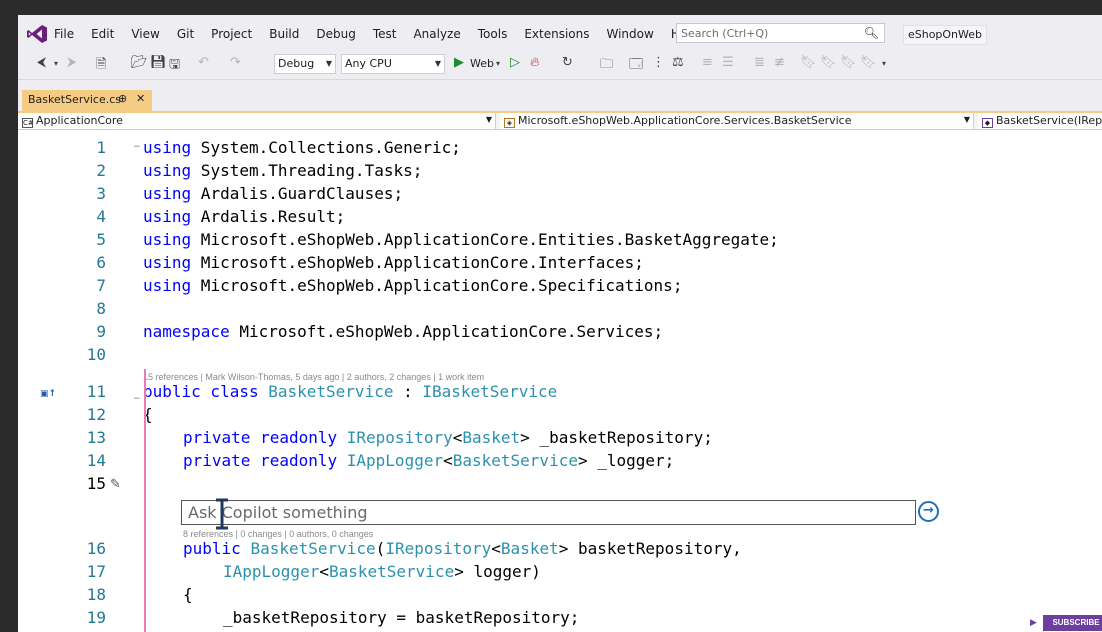 The image size is (1102, 632). Describe the element at coordinates (707, 64) in the screenshot. I see `indent-icon: ≡` at that location.